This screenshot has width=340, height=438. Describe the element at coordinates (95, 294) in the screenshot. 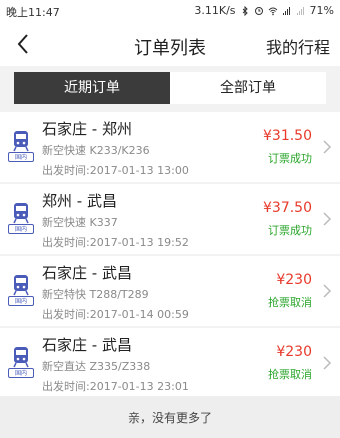

I see `train-info: 新空特快 T288/T289` at that location.